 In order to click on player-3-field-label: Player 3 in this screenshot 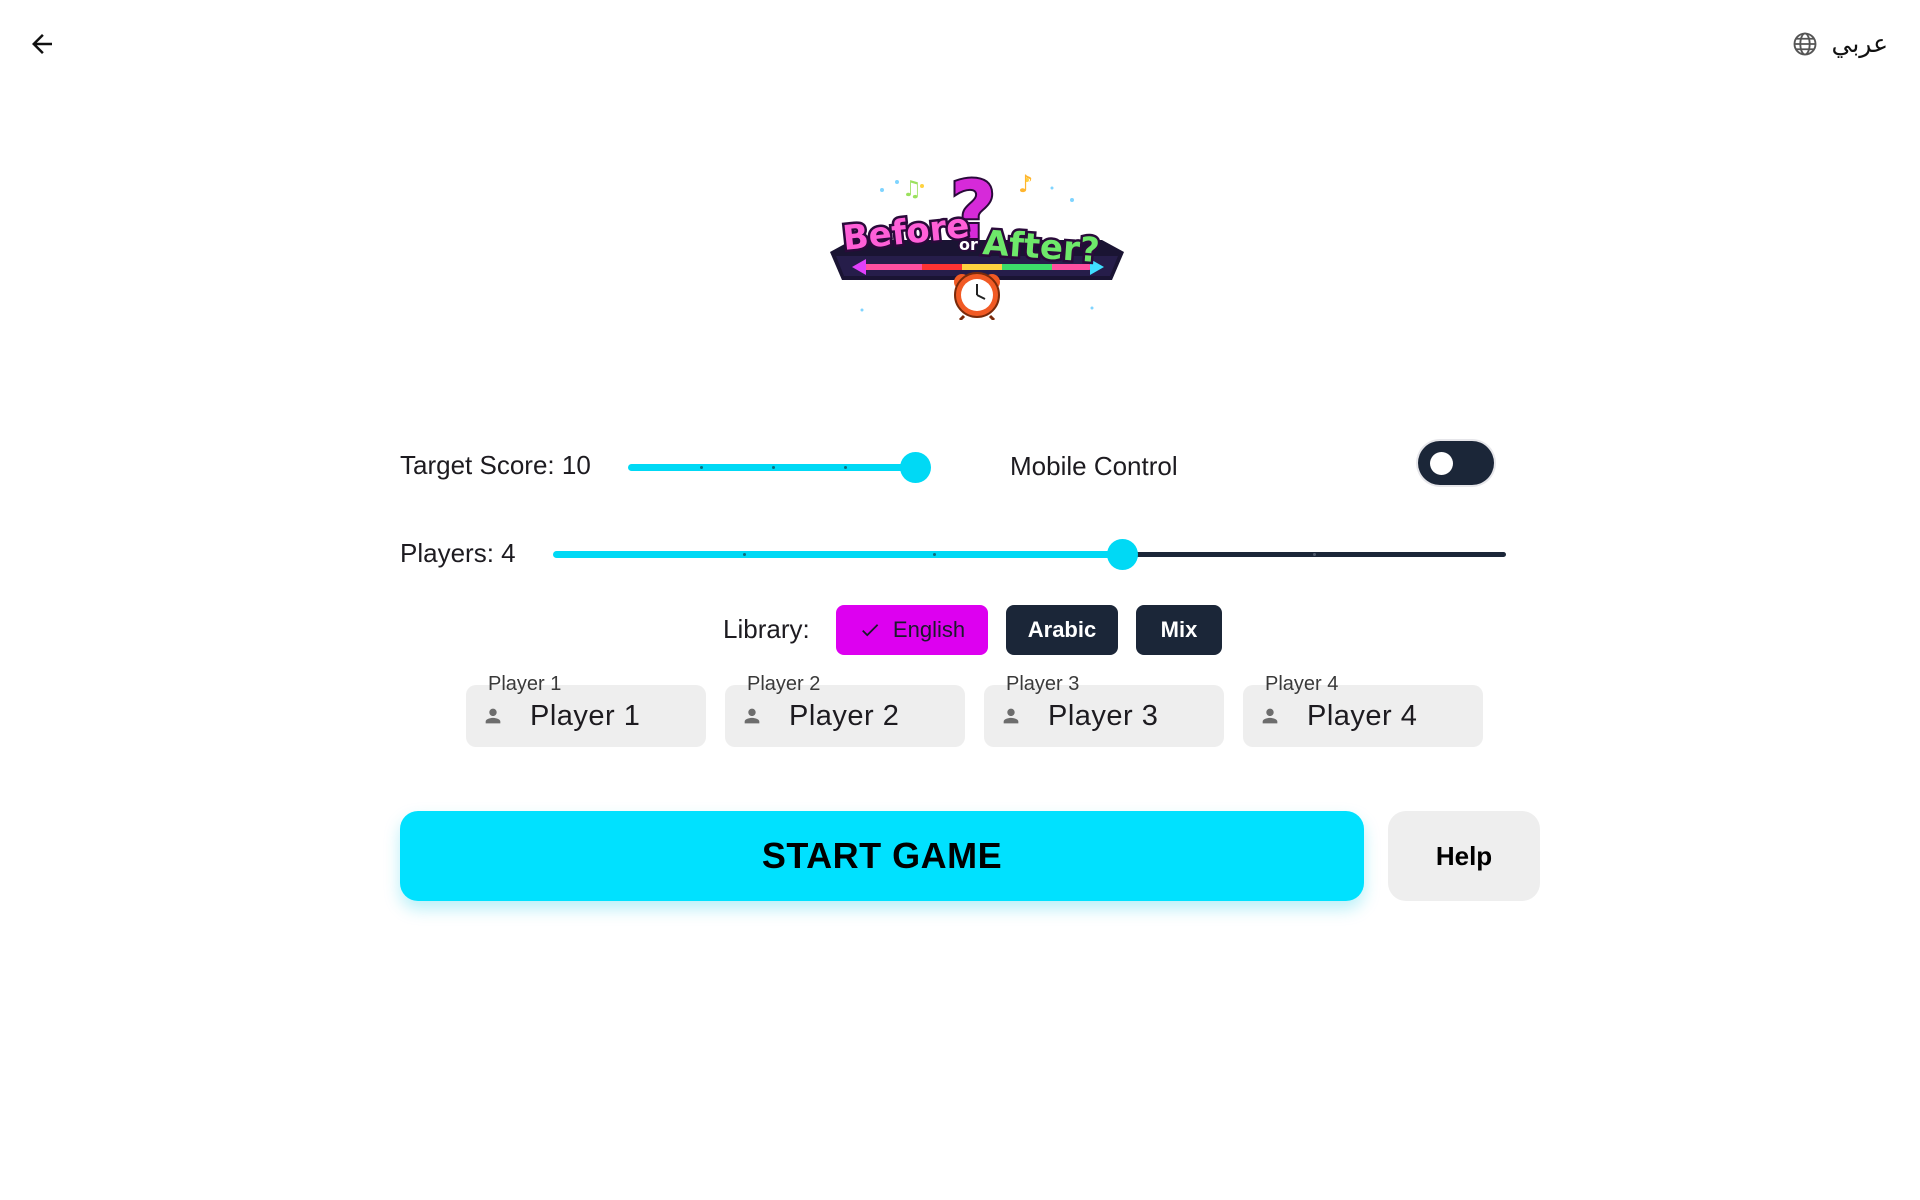, I will do `click(1043, 684)`.